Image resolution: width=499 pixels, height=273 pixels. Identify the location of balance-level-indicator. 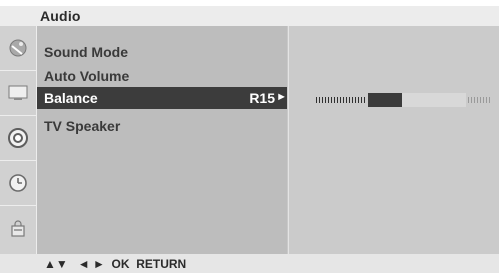
(385, 100).